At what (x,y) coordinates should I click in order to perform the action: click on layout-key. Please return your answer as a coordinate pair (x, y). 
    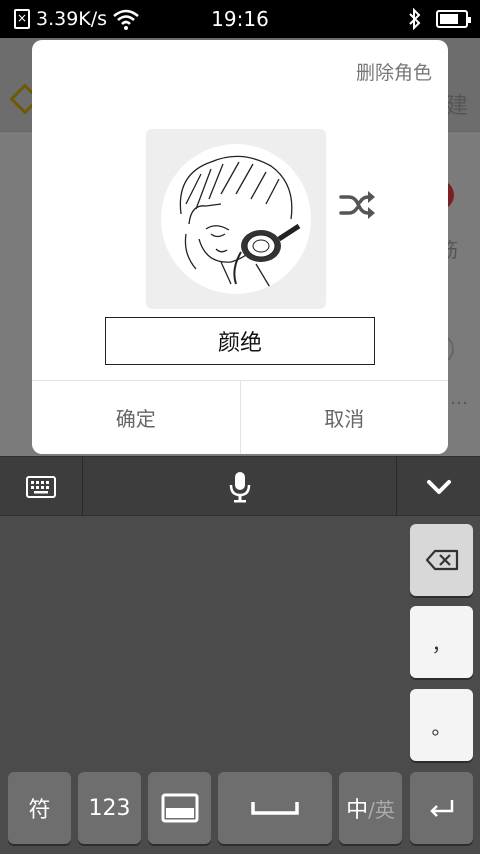
    Looking at the image, I should click on (179, 808).